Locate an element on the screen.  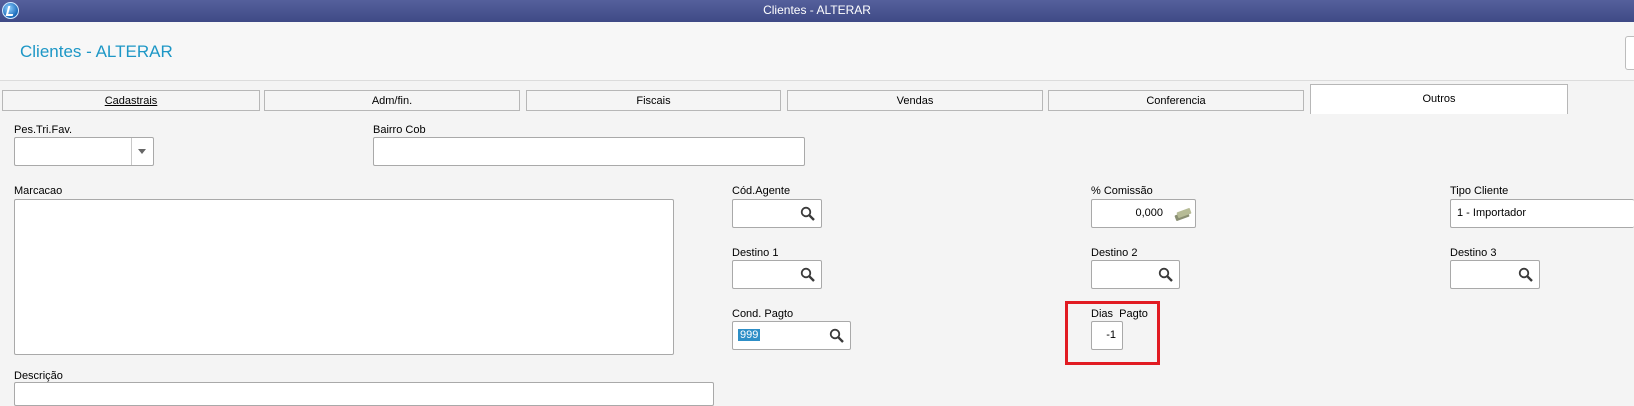
tipo-cliente-label: Tipo Cliente is located at coordinates (1479, 191).